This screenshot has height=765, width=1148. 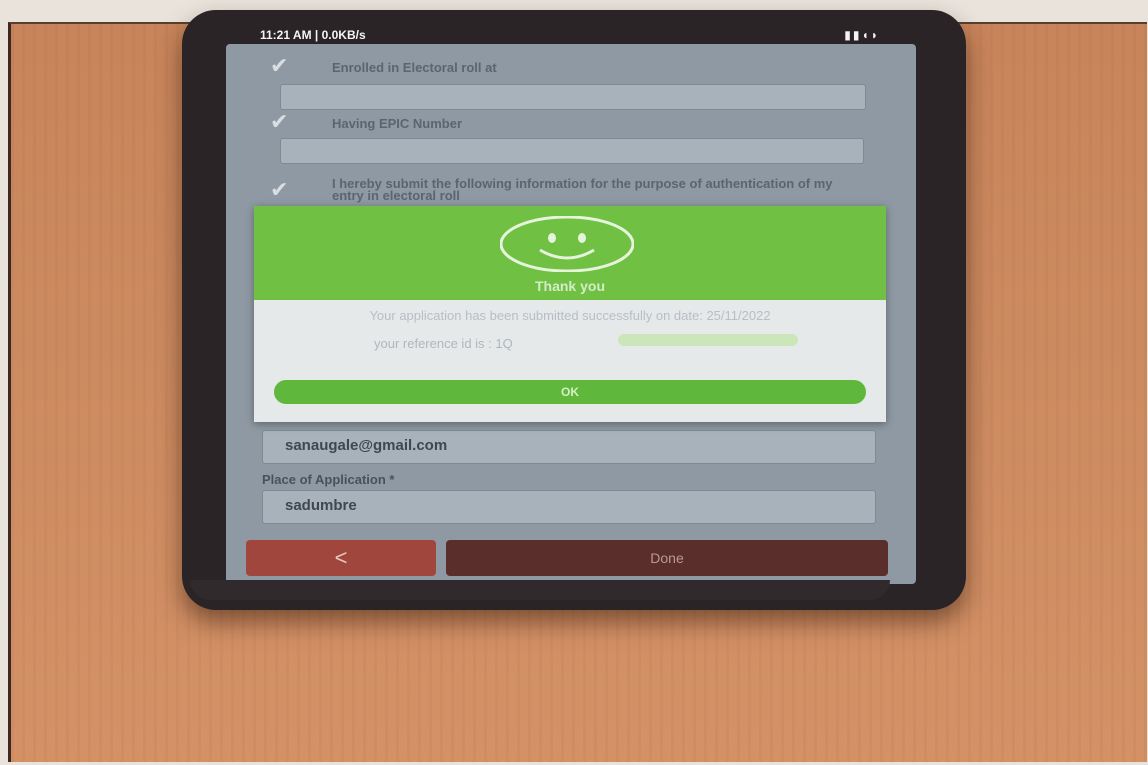 I want to click on place-of-application-field: sadumbre, so click(x=569, y=507).